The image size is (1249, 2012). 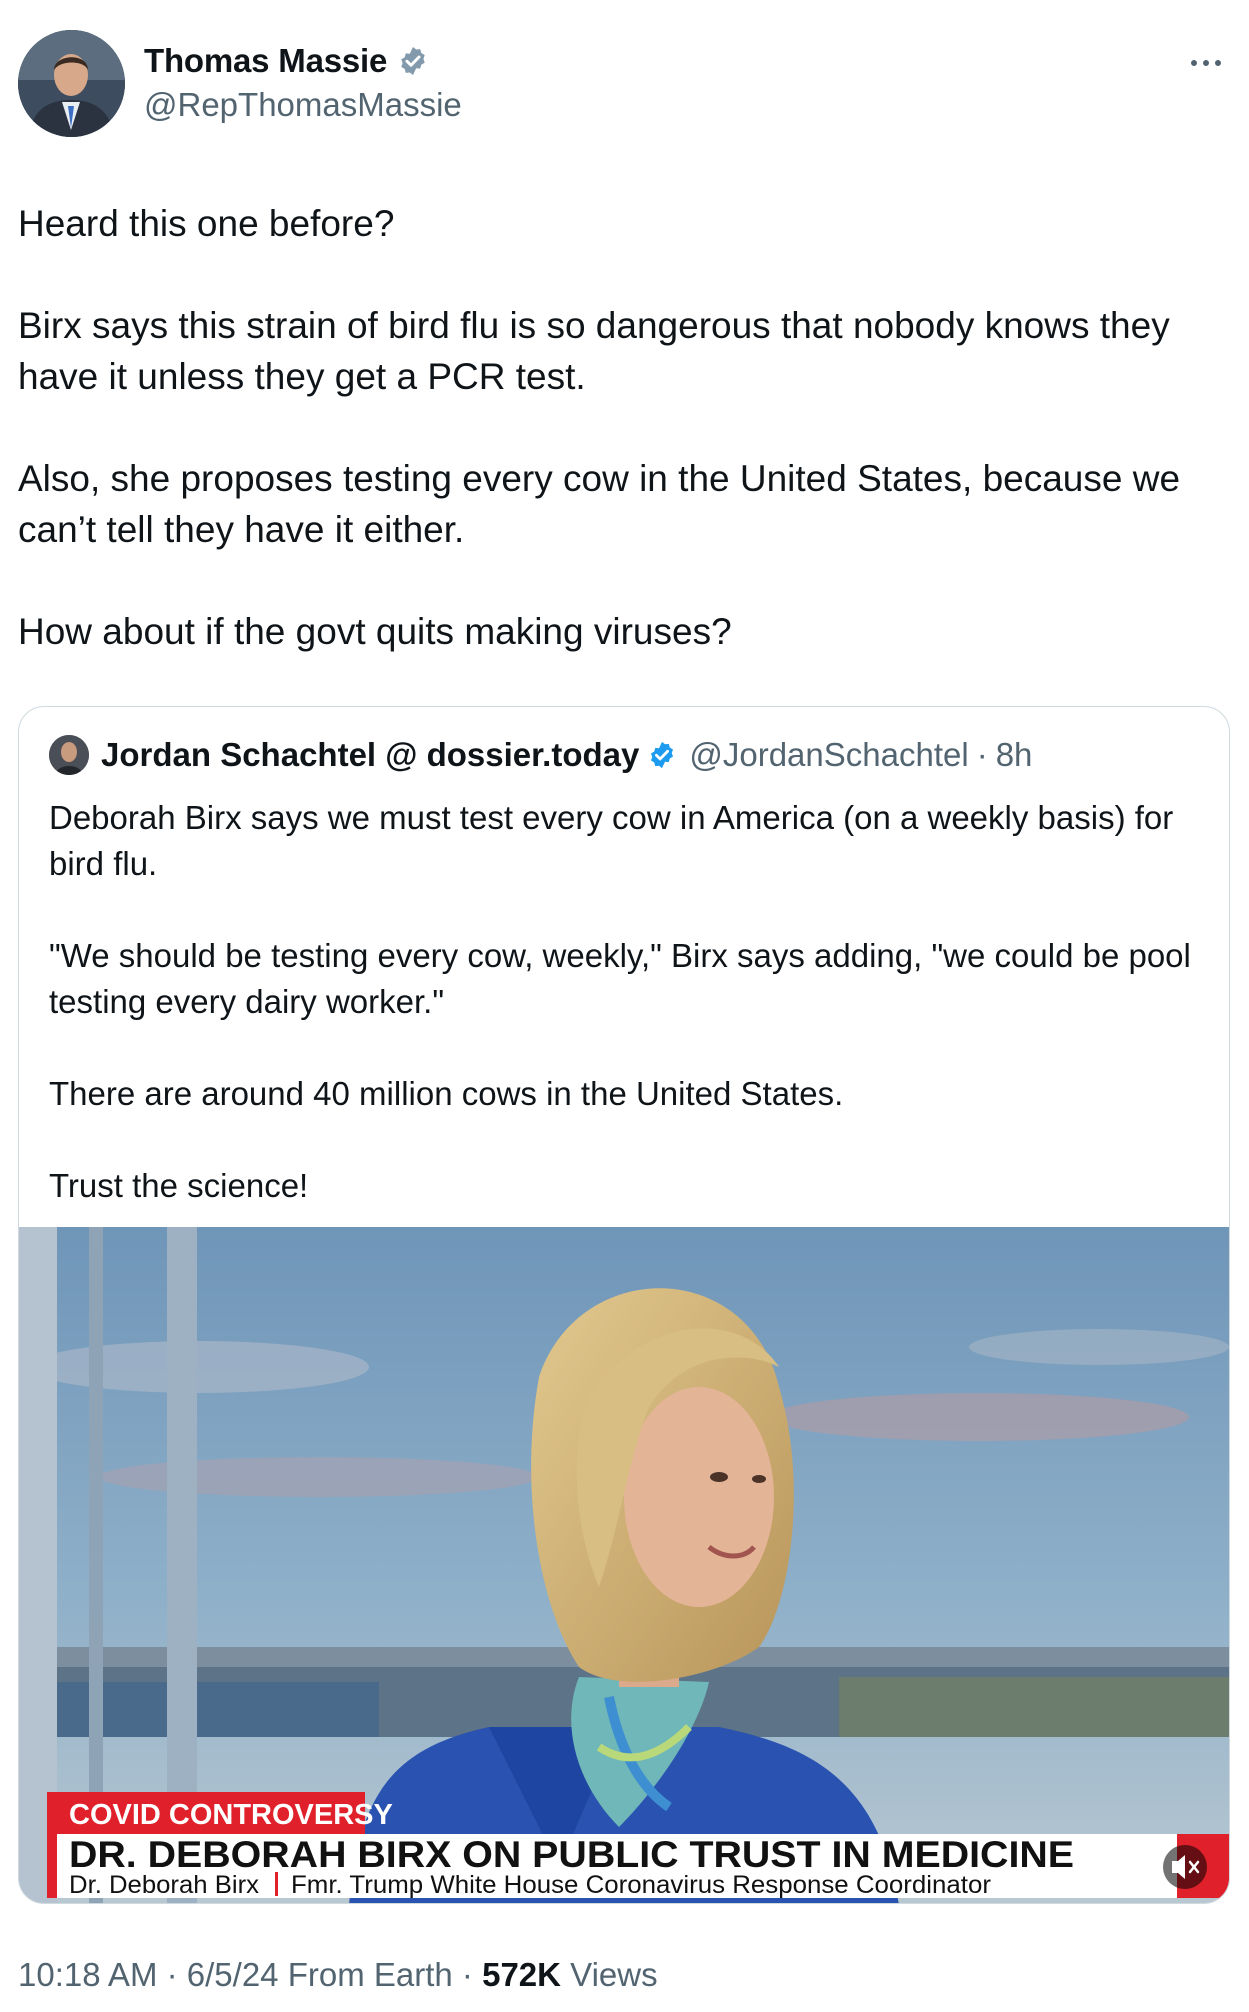 What do you see at coordinates (265, 61) in the screenshot?
I see `author-name: Thomas Massie` at bounding box center [265, 61].